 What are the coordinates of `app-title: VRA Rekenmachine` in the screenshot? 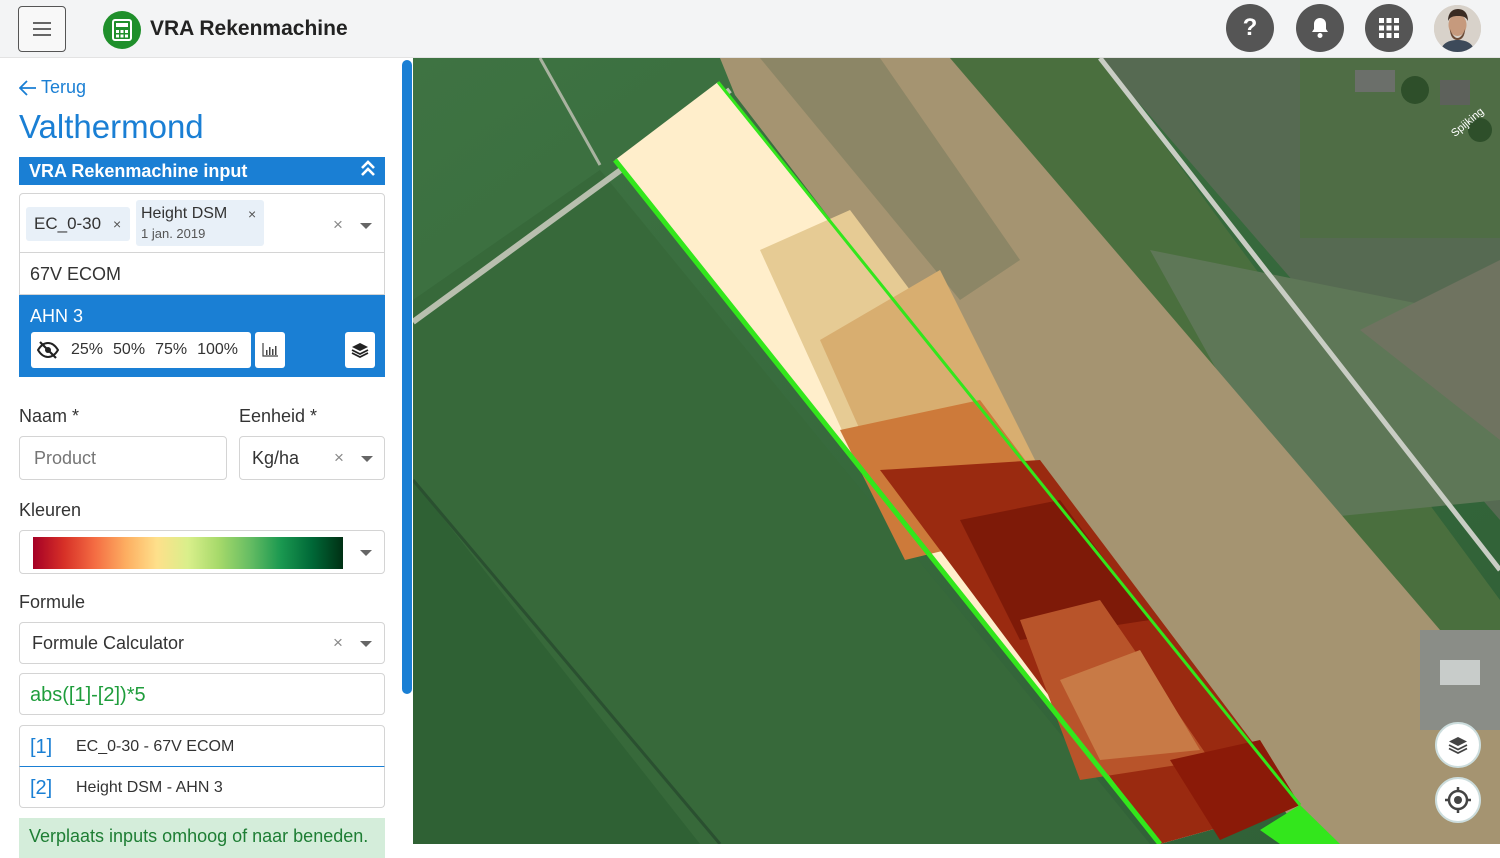 It's located at (249, 28).